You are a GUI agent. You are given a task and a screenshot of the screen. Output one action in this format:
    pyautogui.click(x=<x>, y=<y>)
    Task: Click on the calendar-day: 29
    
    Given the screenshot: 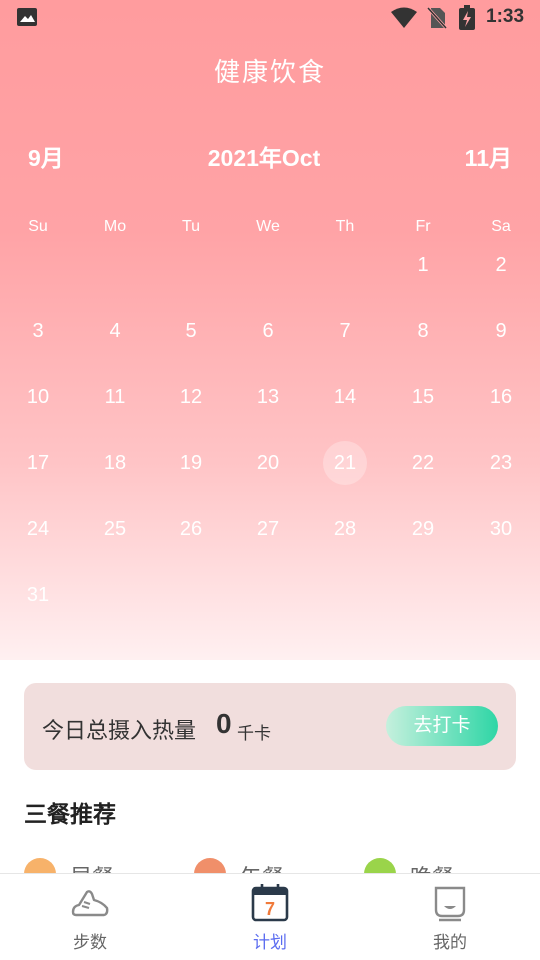 What is the action you would take?
    pyautogui.click(x=423, y=529)
    